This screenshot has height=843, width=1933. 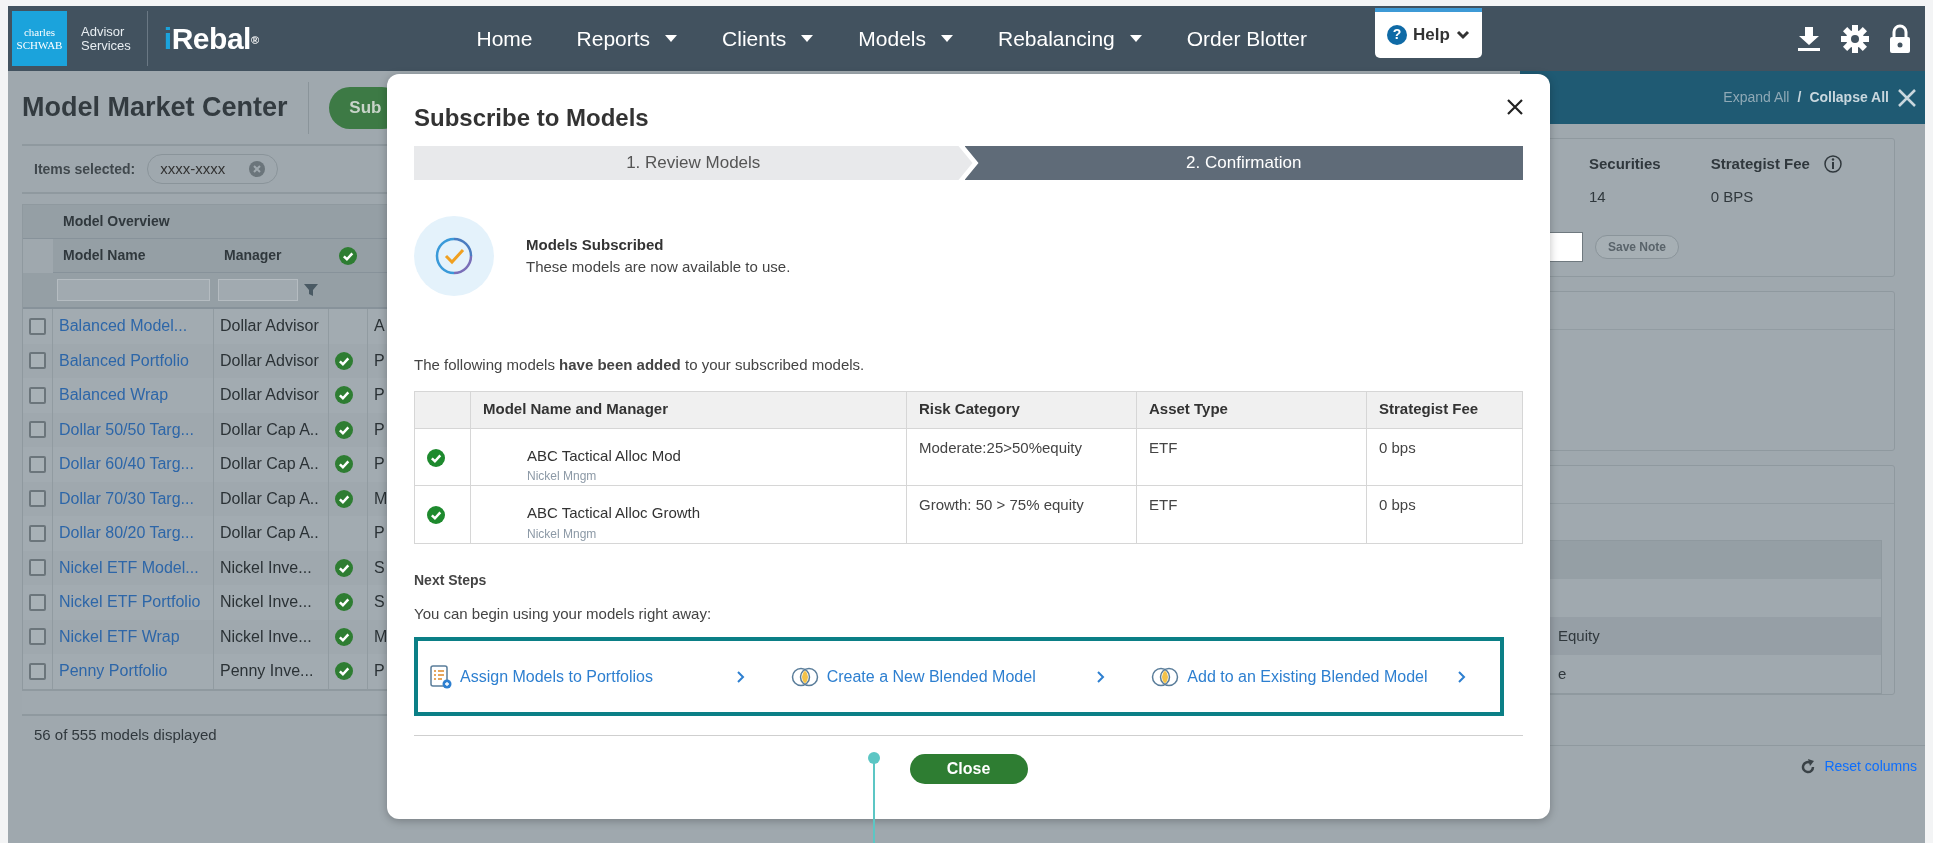 I want to click on nav-link: Rebalancing, so click(x=1070, y=38).